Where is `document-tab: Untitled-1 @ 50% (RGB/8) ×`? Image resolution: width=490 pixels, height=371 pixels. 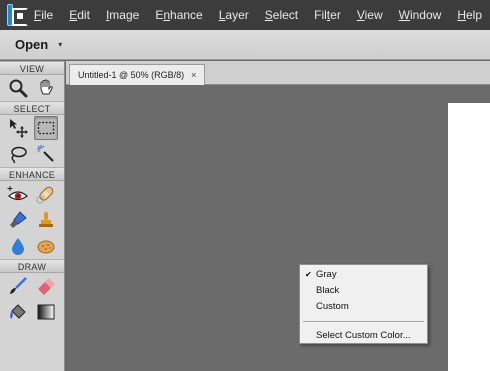 document-tab: Untitled-1 @ 50% (RGB/8) × is located at coordinates (137, 74).